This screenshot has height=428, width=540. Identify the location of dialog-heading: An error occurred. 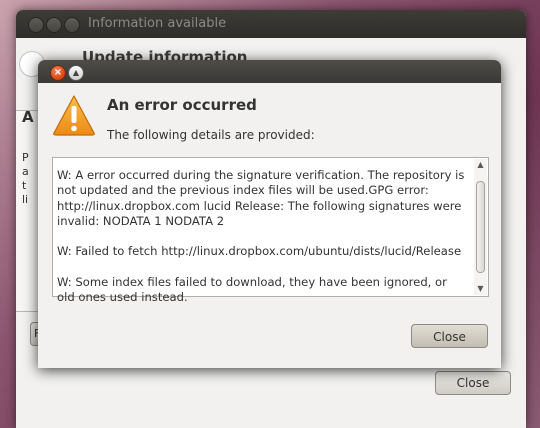
(182, 105).